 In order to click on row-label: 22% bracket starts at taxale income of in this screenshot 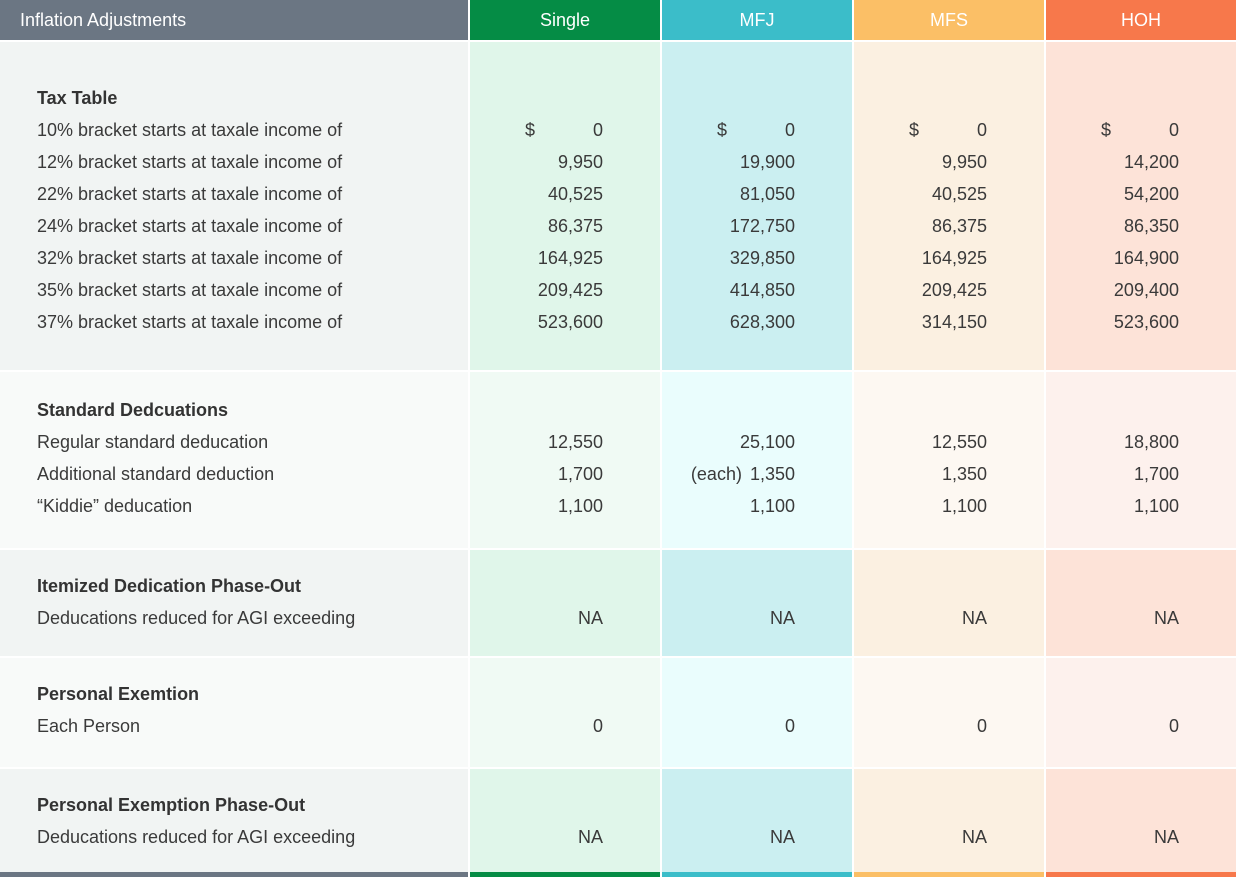, I will do `click(190, 194)`.